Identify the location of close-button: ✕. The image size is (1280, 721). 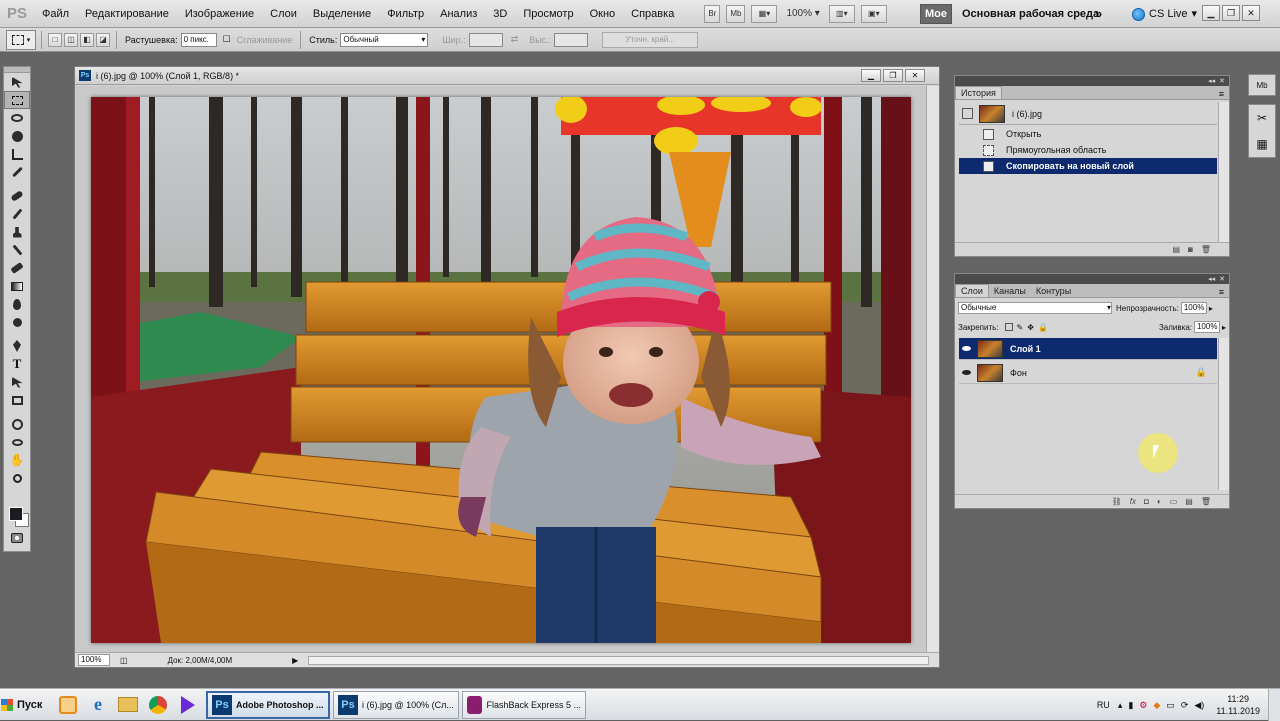
(1251, 13).